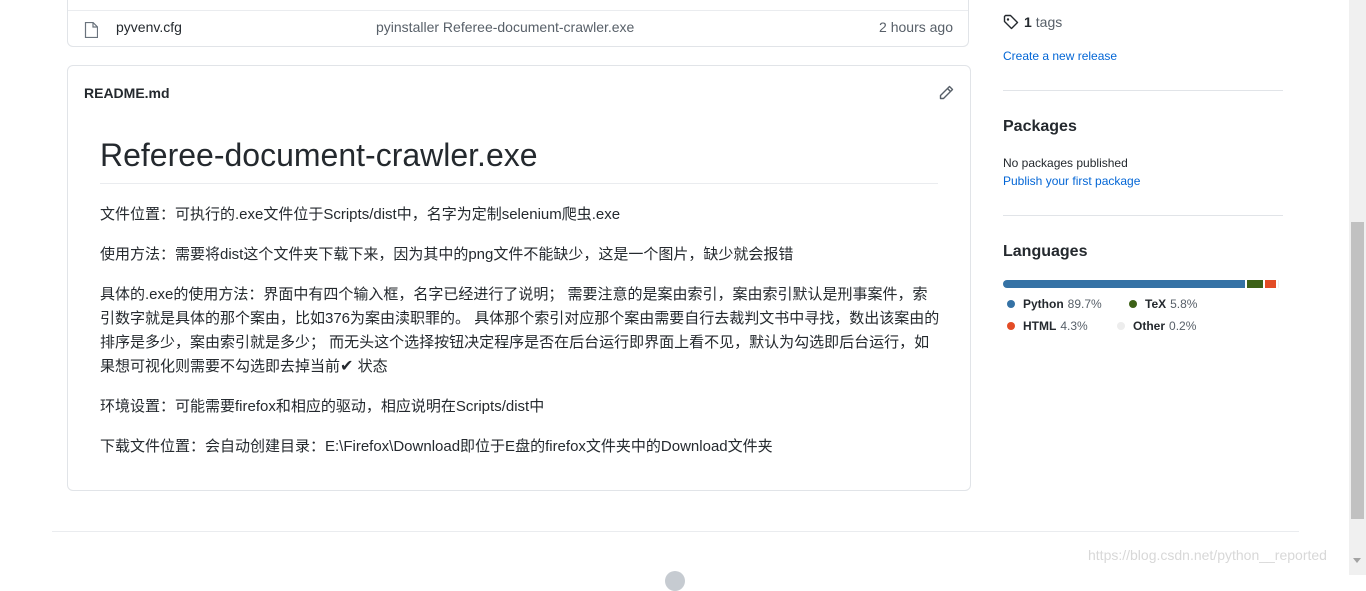  I want to click on language-other: Other 0.2%, so click(1156, 326).